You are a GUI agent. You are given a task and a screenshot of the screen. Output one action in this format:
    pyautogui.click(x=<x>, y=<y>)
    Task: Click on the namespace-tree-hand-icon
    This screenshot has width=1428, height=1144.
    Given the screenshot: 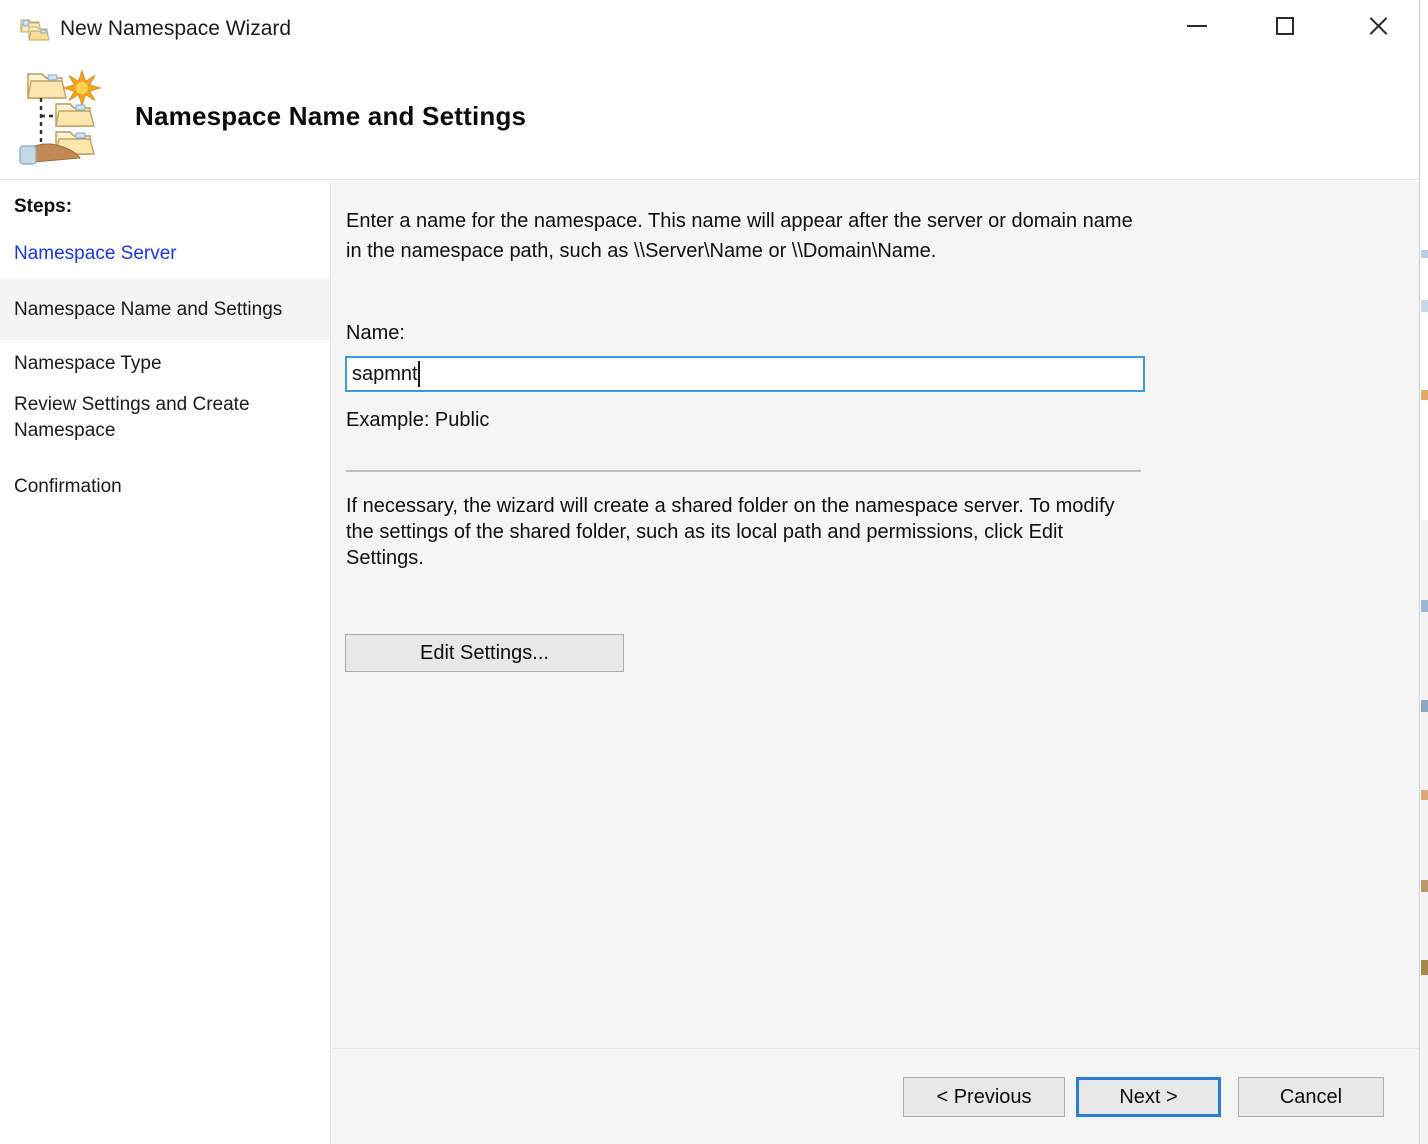 What is the action you would take?
    pyautogui.click(x=61, y=116)
    